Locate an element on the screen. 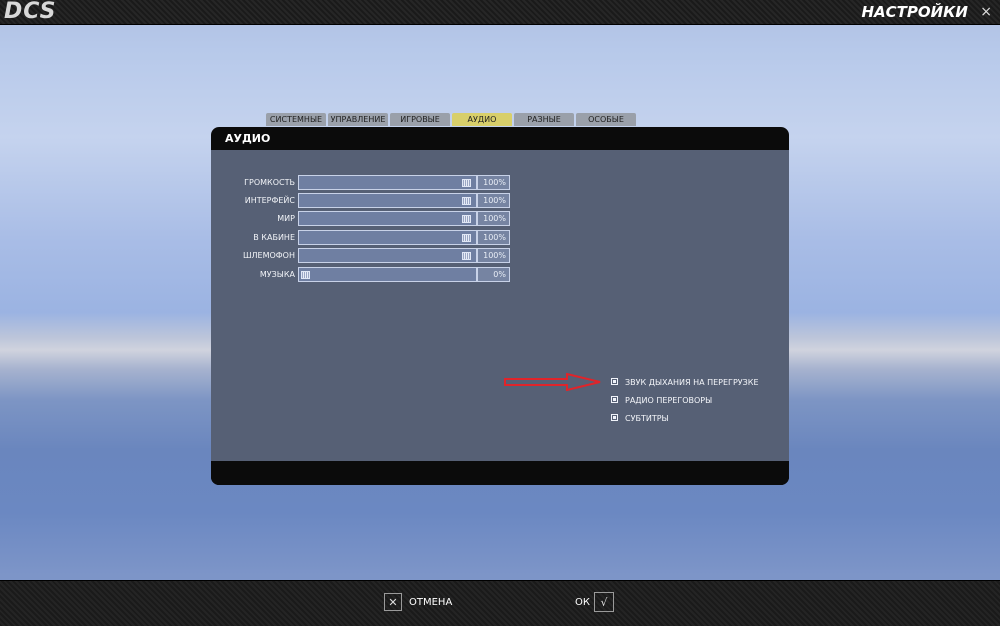  slider-row-world: МИР 100% is located at coordinates (371, 218).